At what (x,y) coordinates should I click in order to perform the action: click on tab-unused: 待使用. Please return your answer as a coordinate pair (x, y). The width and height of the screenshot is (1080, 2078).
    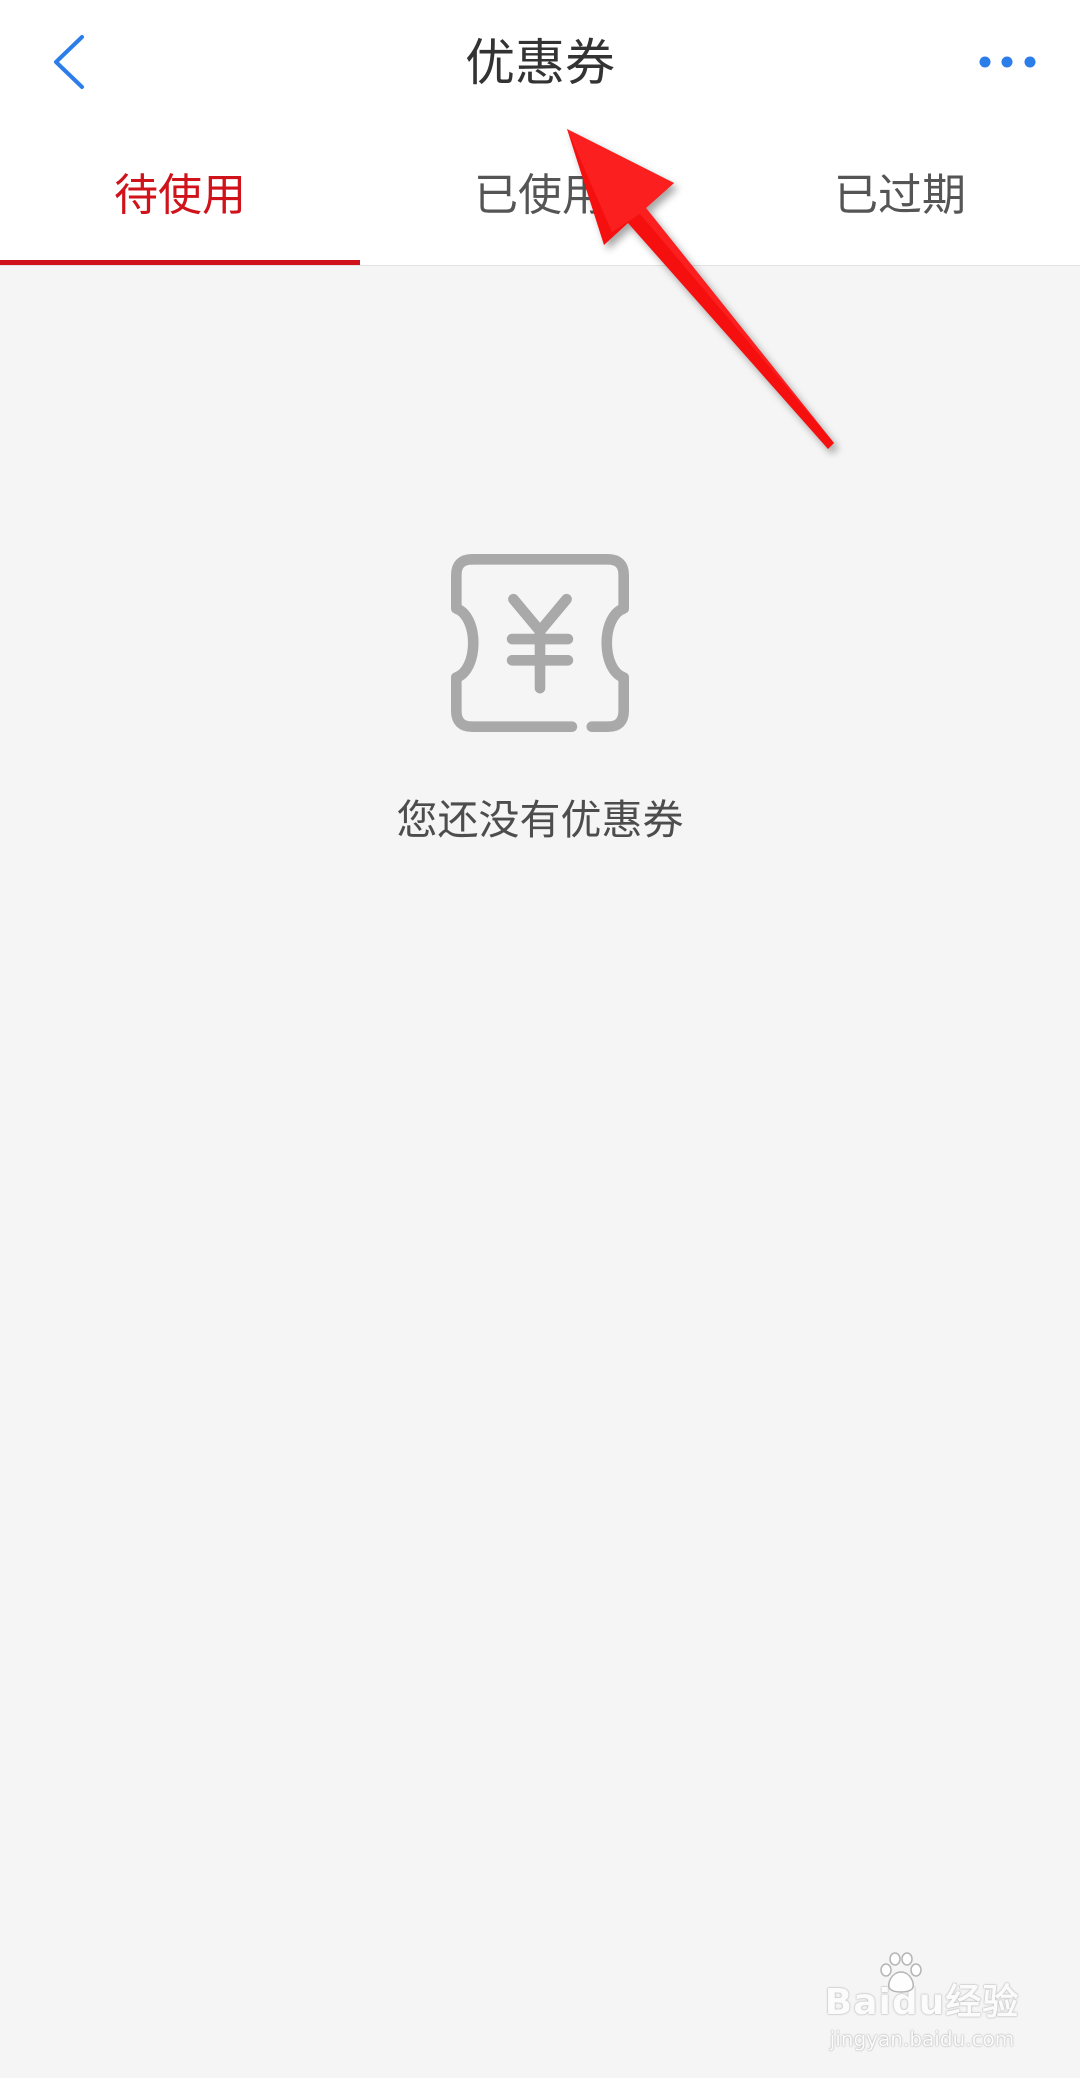
    Looking at the image, I should click on (180, 195).